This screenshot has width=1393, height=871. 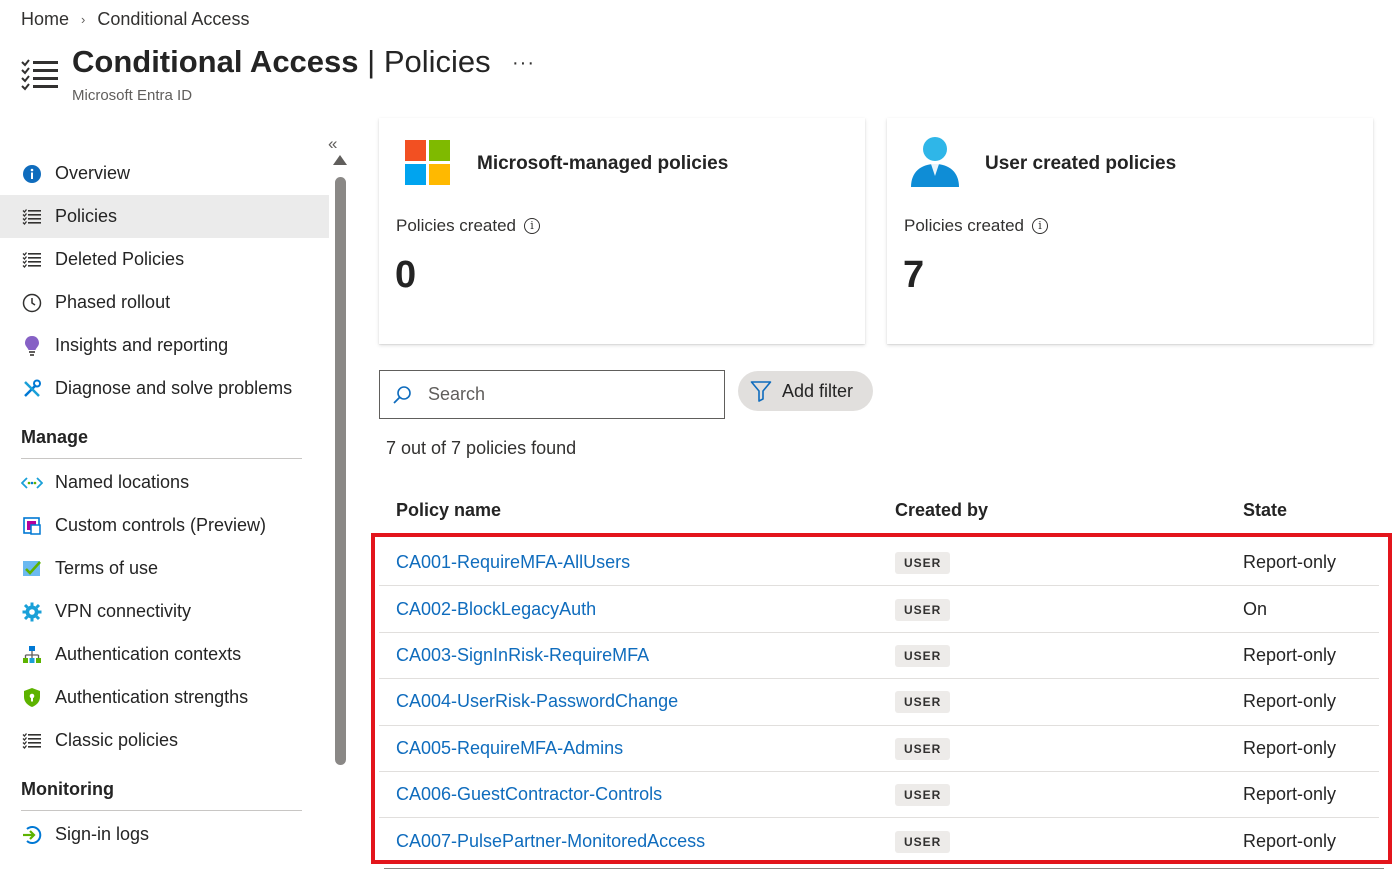 What do you see at coordinates (818, 390) in the screenshot?
I see `add-filter-label: Add filter` at bounding box center [818, 390].